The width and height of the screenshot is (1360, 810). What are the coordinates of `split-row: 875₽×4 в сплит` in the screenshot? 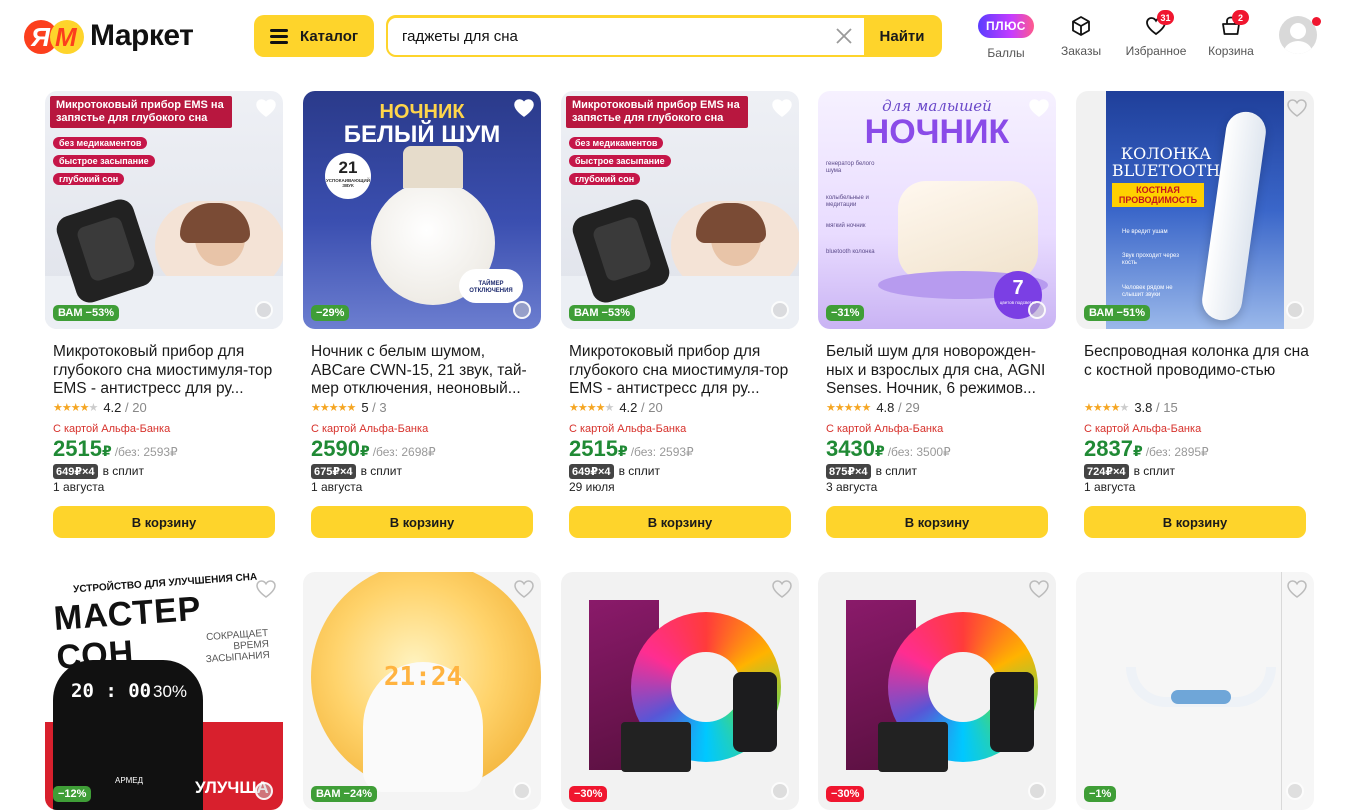 It's located at (938, 471).